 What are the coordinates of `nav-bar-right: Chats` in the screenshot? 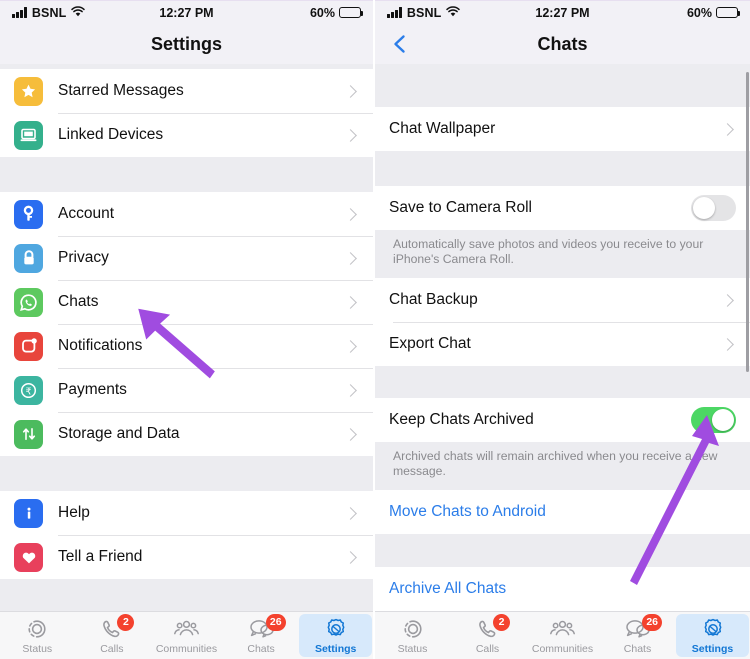 It's located at (562, 44).